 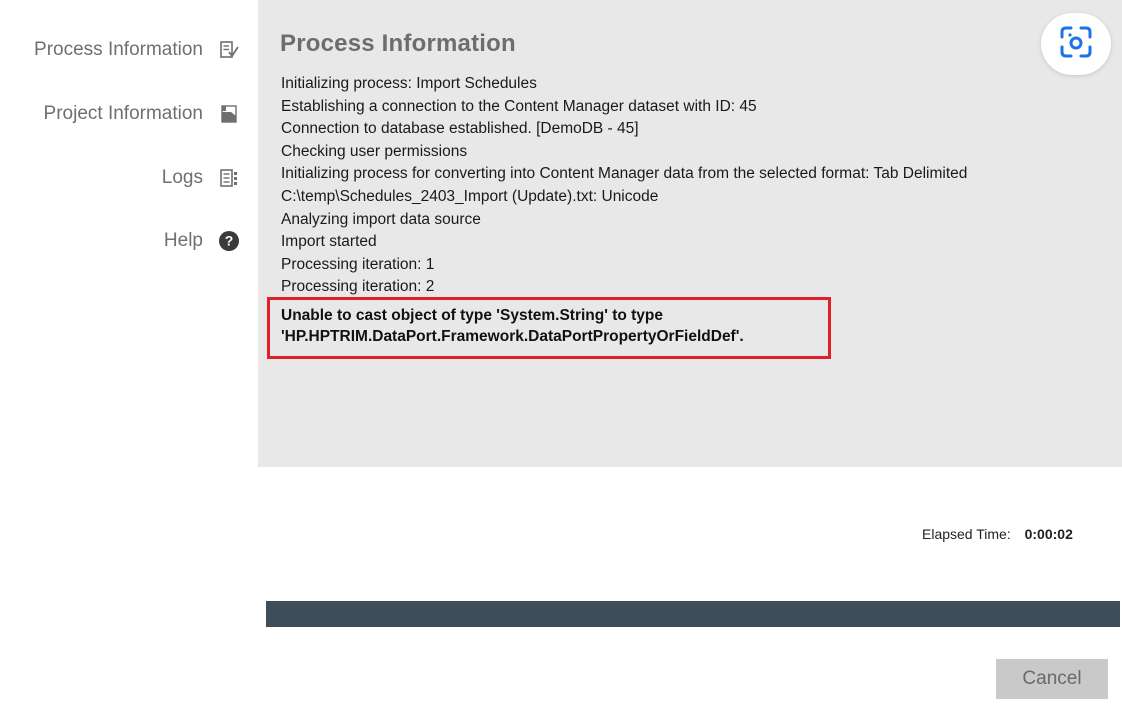 I want to click on progress-bar, so click(x=693, y=614).